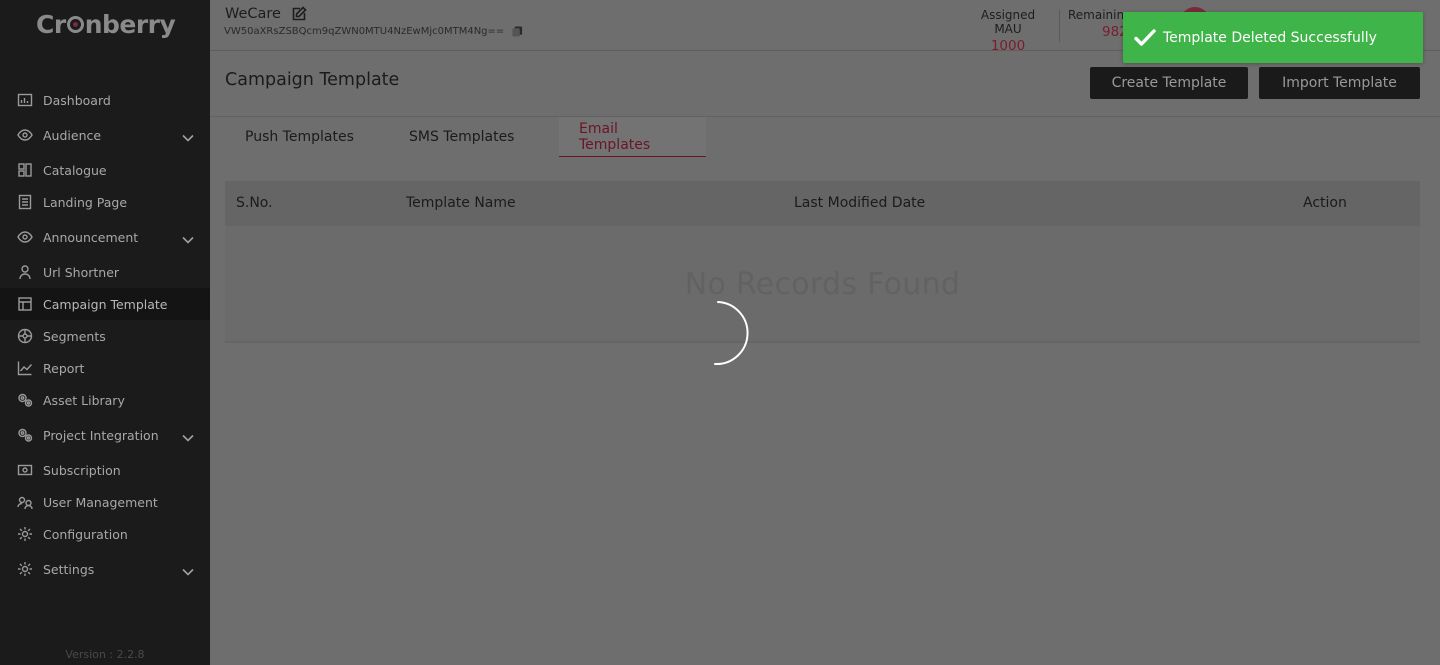 The image size is (1440, 665). What do you see at coordinates (25, 272) in the screenshot?
I see `person-icon` at bounding box center [25, 272].